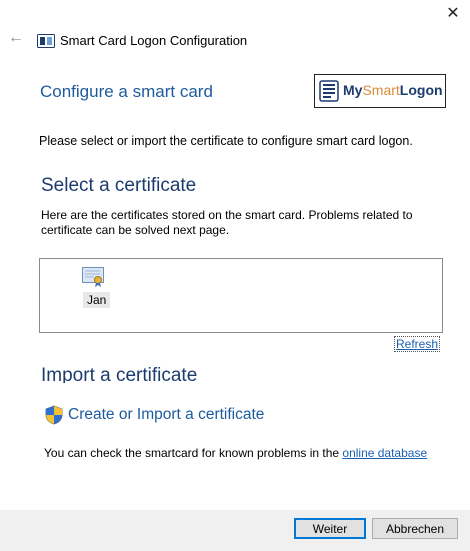 Image resolution: width=470 pixels, height=551 pixels. What do you see at coordinates (54, 415) in the screenshot?
I see `uac-shield-icon` at bounding box center [54, 415].